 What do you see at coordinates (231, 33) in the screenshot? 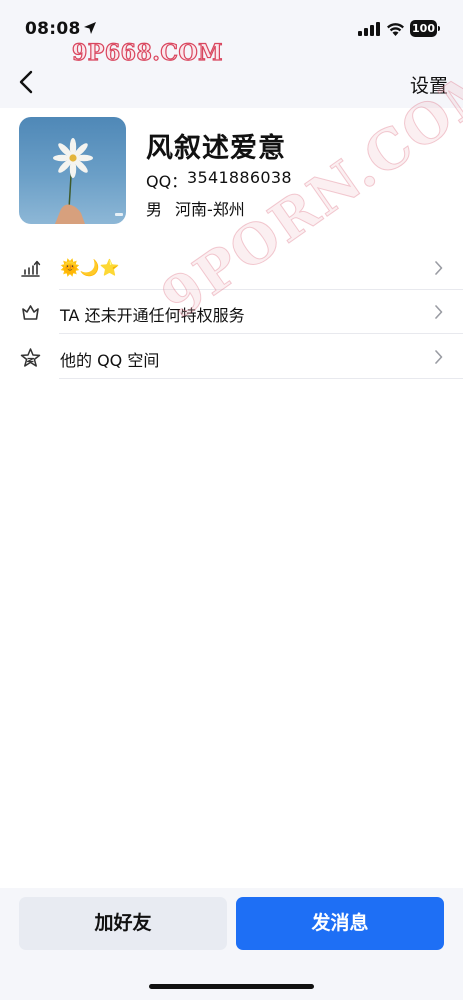
I see `status-bar: 08:08 9P668.COM 100` at bounding box center [231, 33].